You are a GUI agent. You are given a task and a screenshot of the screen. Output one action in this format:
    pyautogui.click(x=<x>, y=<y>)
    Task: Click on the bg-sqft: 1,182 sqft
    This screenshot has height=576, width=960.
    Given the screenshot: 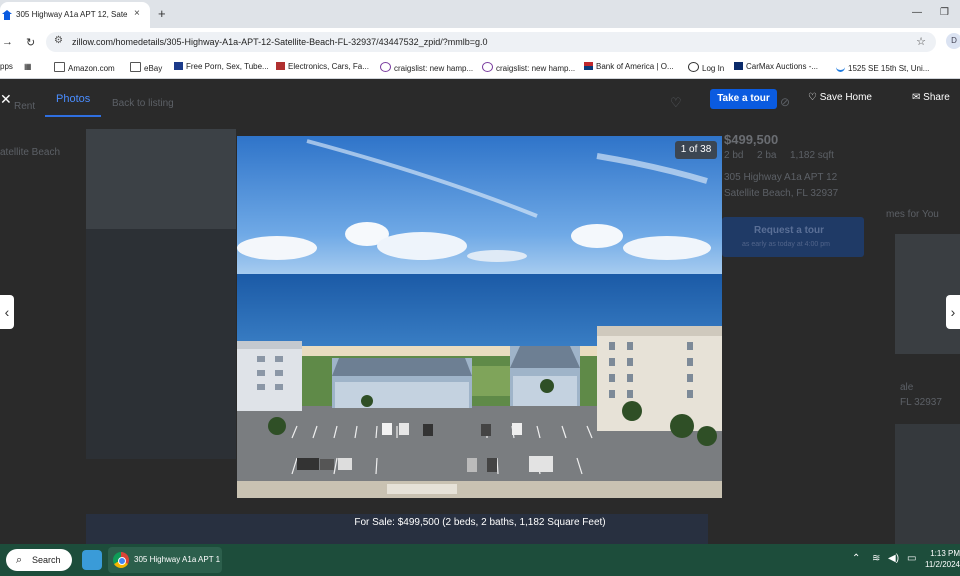 What is the action you would take?
    pyautogui.click(x=812, y=155)
    